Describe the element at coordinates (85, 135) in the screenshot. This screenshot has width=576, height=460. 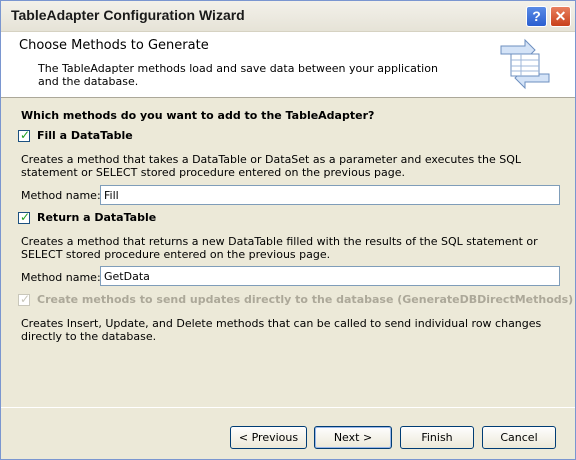
I see `fill-datatable-label: Fill a DataTable` at that location.